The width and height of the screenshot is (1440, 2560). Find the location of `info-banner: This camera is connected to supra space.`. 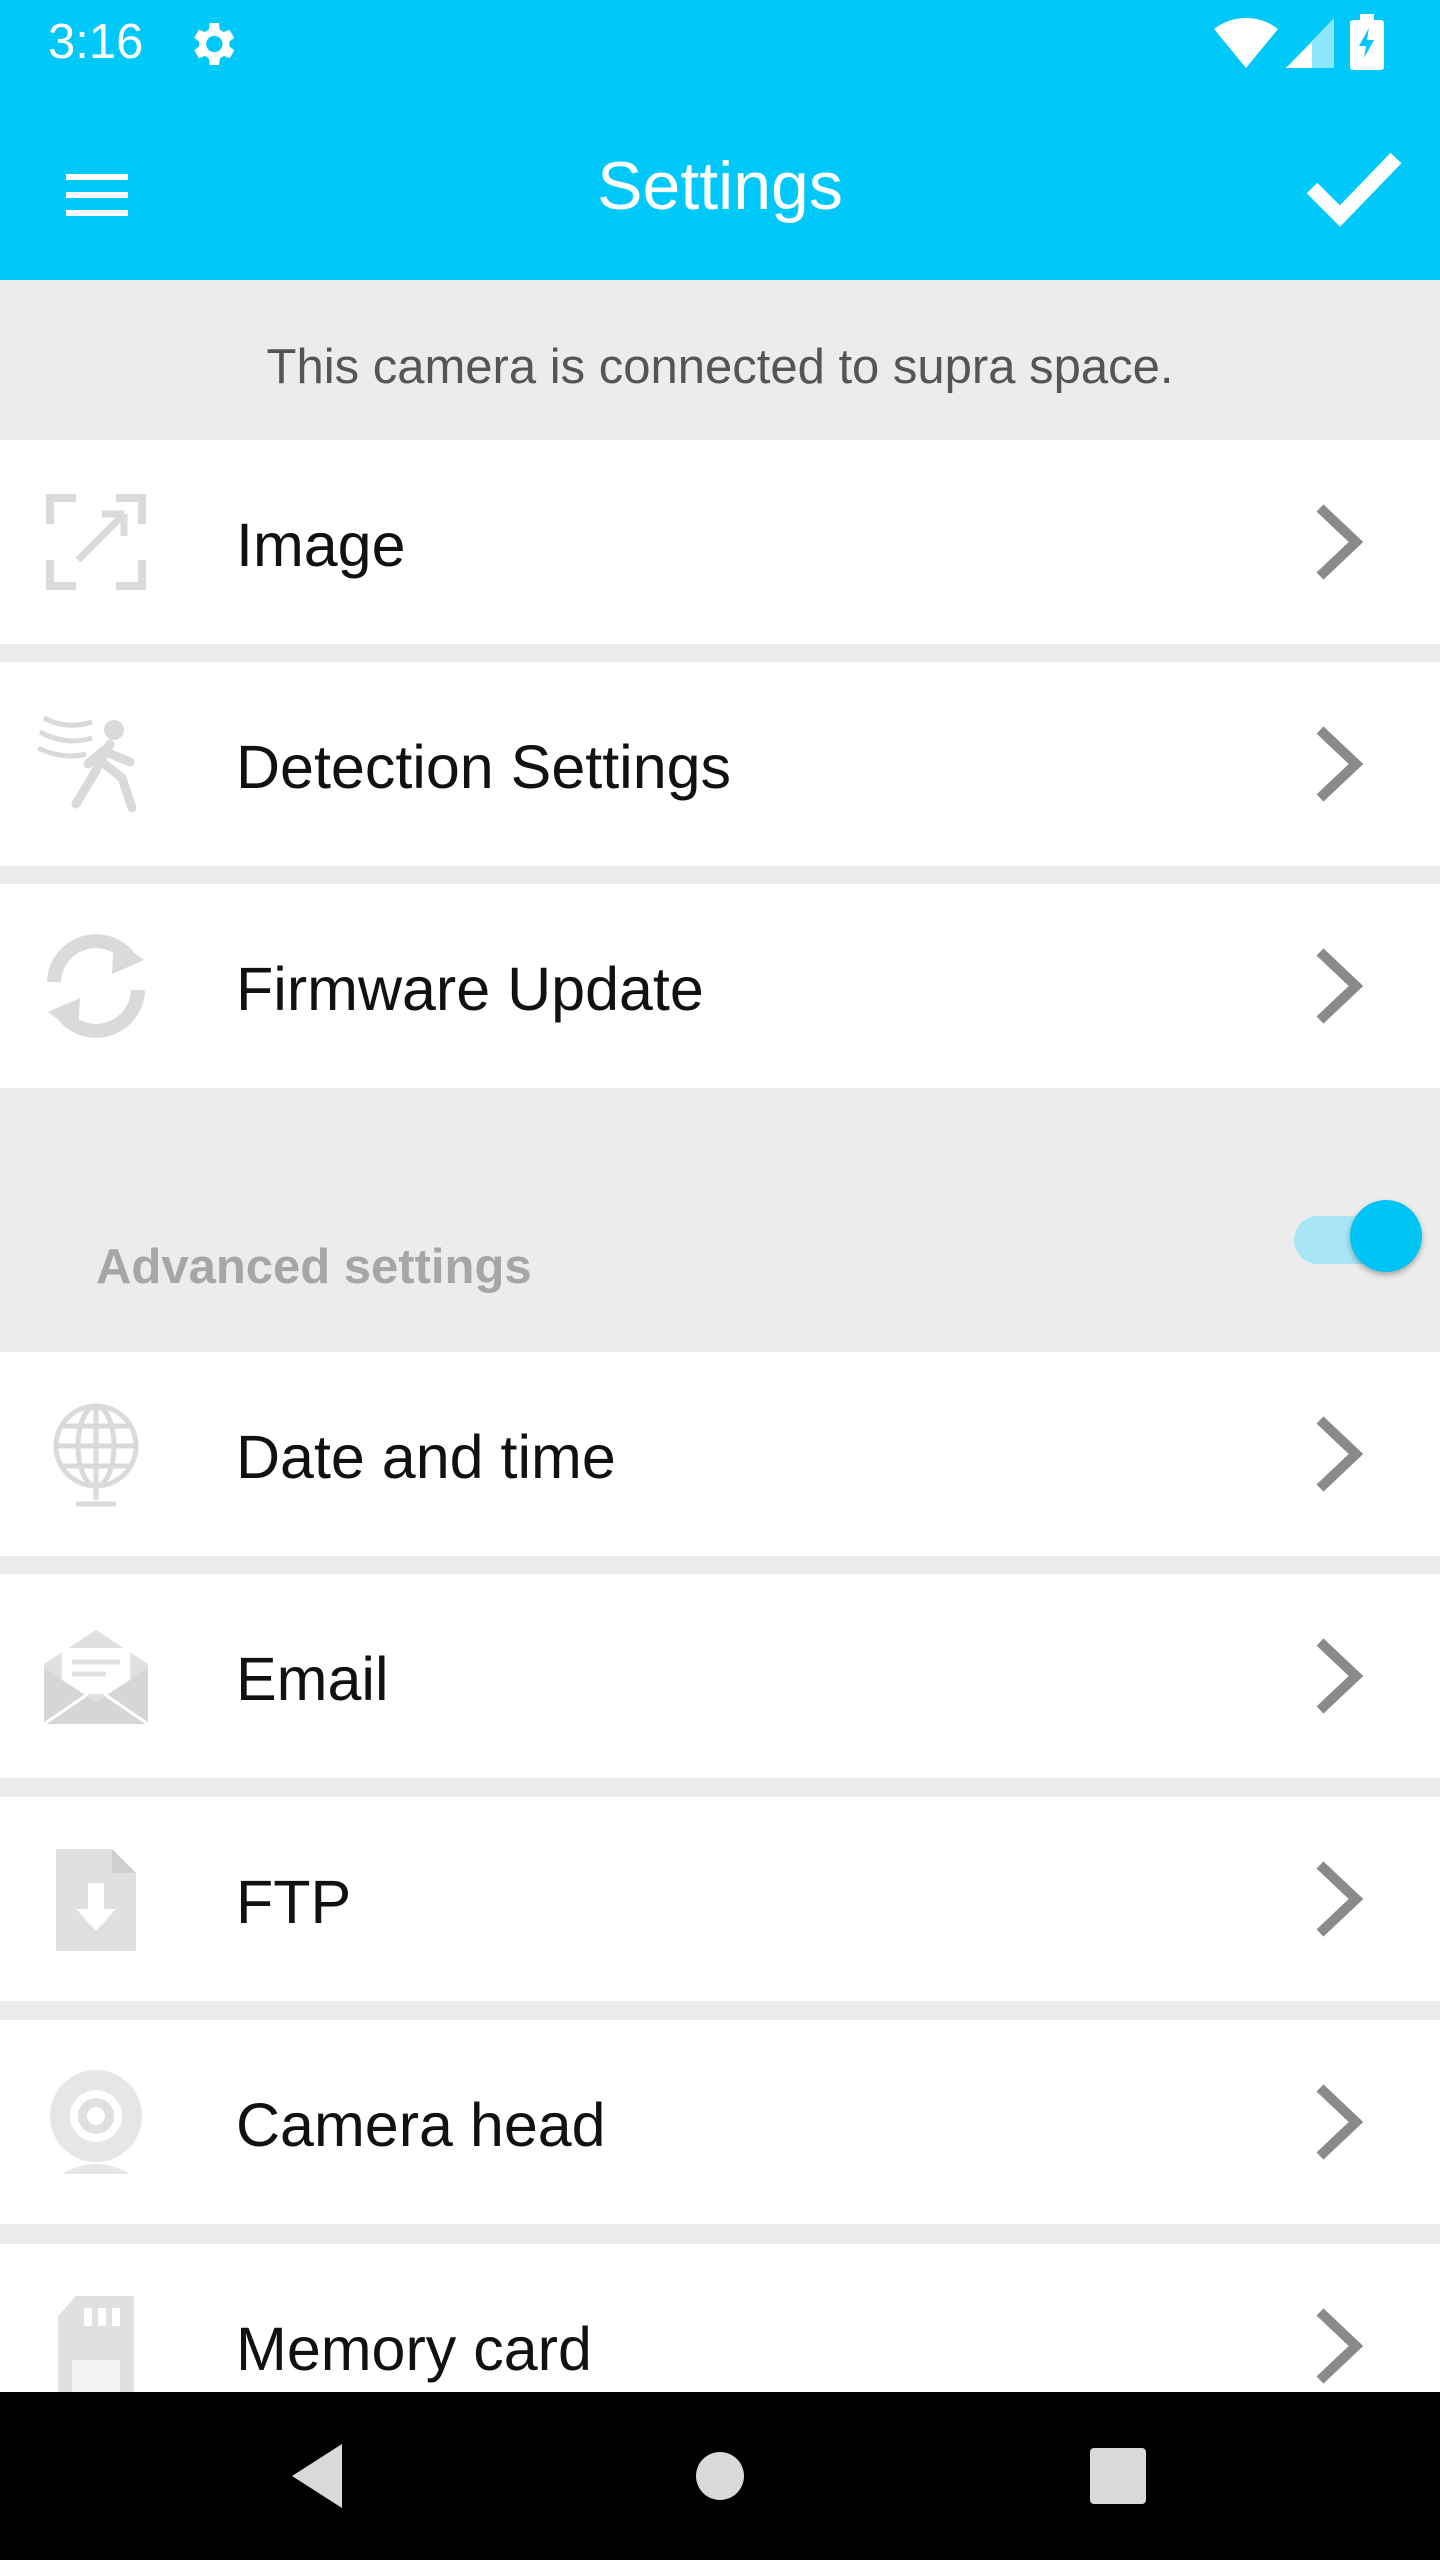

info-banner: This camera is connected to supra space. is located at coordinates (720, 359).